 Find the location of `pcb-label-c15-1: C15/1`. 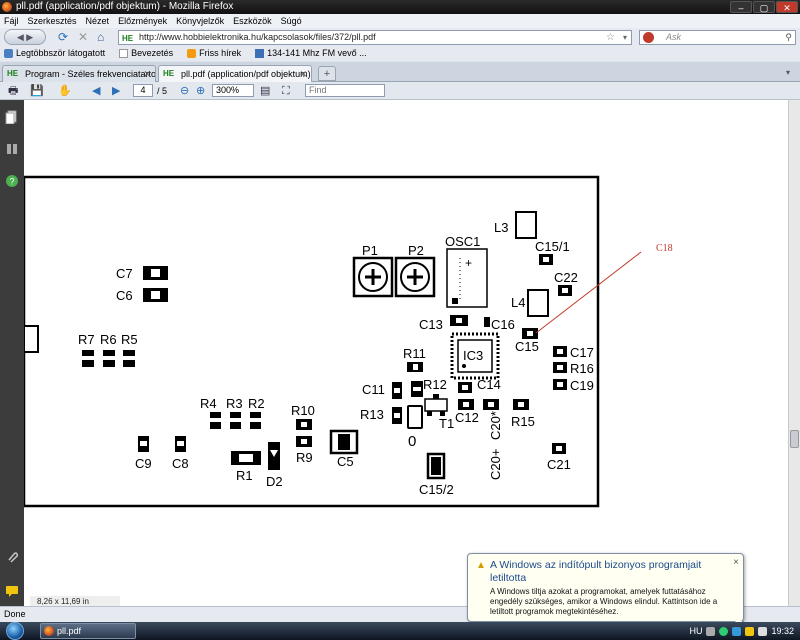

pcb-label-c15-1: C15/1 is located at coordinates (552, 246).